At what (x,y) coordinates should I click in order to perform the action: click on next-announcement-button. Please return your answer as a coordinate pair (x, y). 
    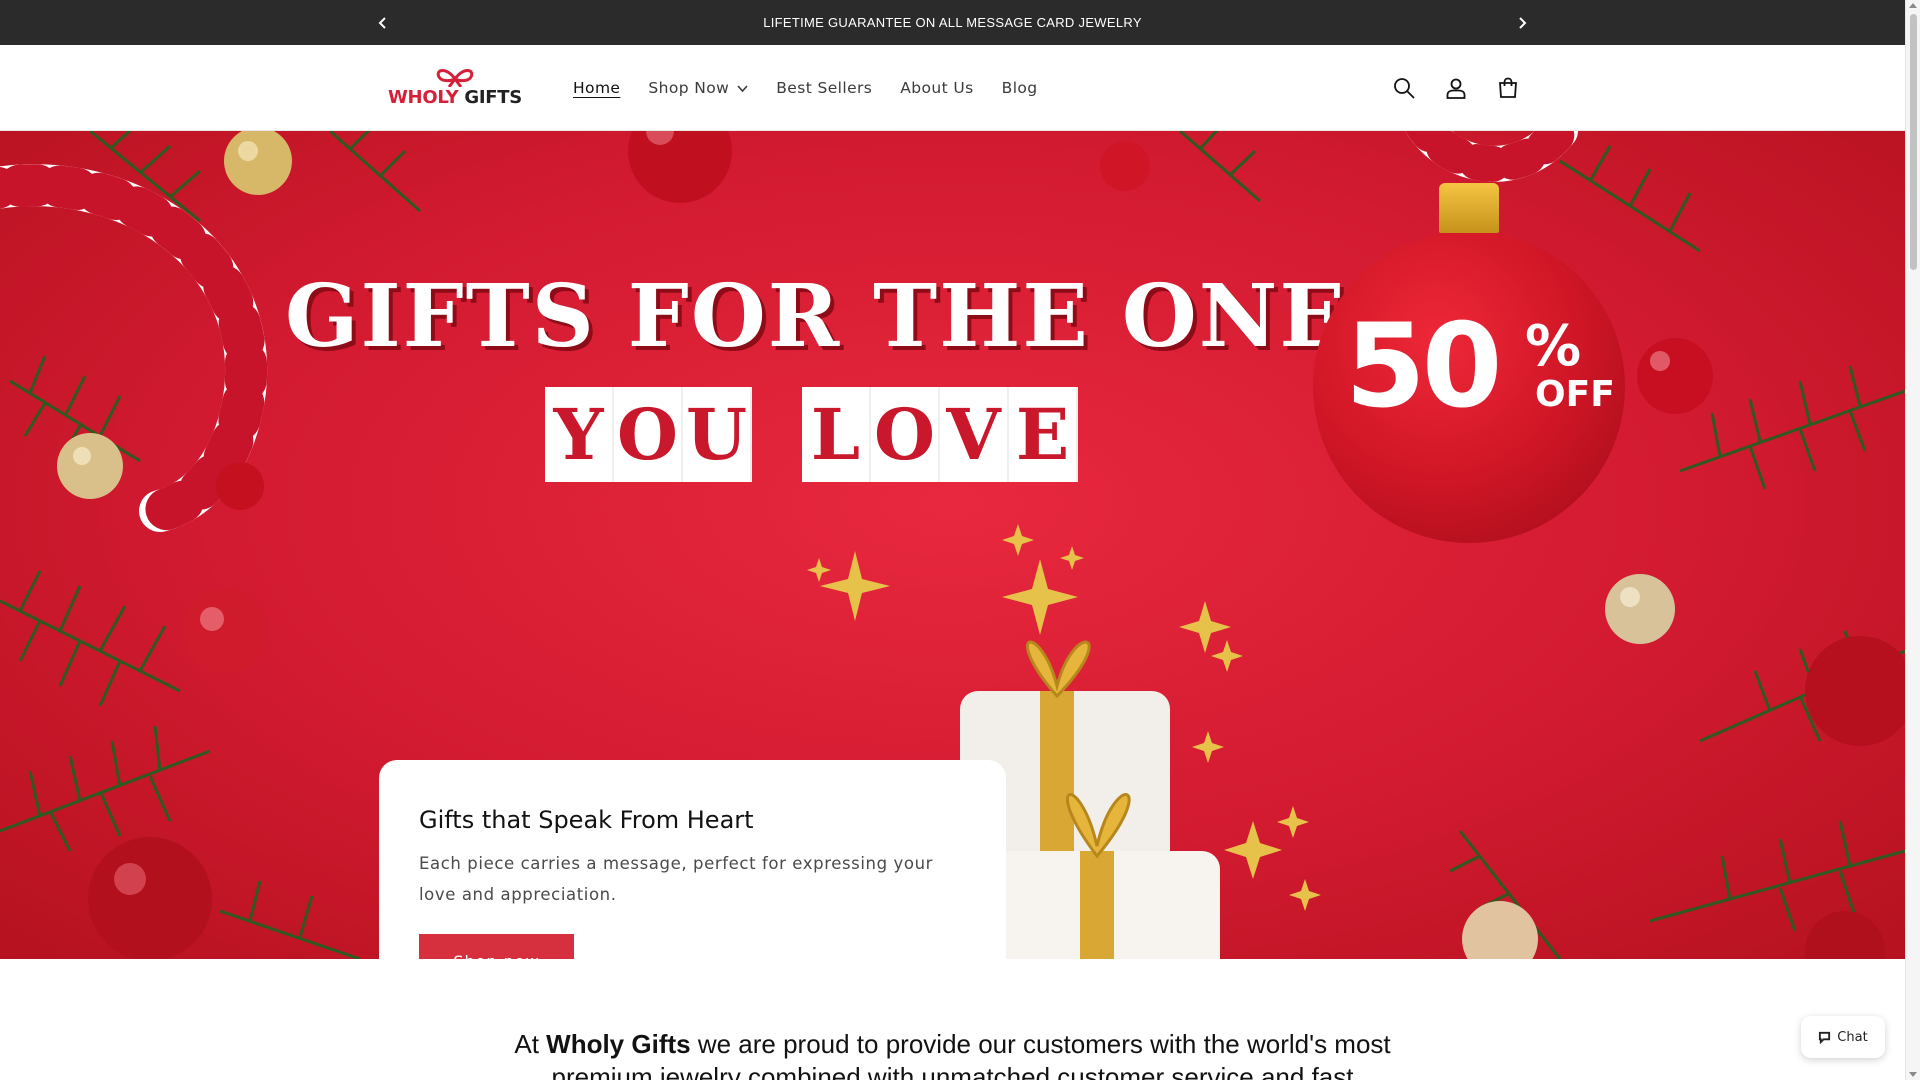
    Looking at the image, I should click on (1522, 22).